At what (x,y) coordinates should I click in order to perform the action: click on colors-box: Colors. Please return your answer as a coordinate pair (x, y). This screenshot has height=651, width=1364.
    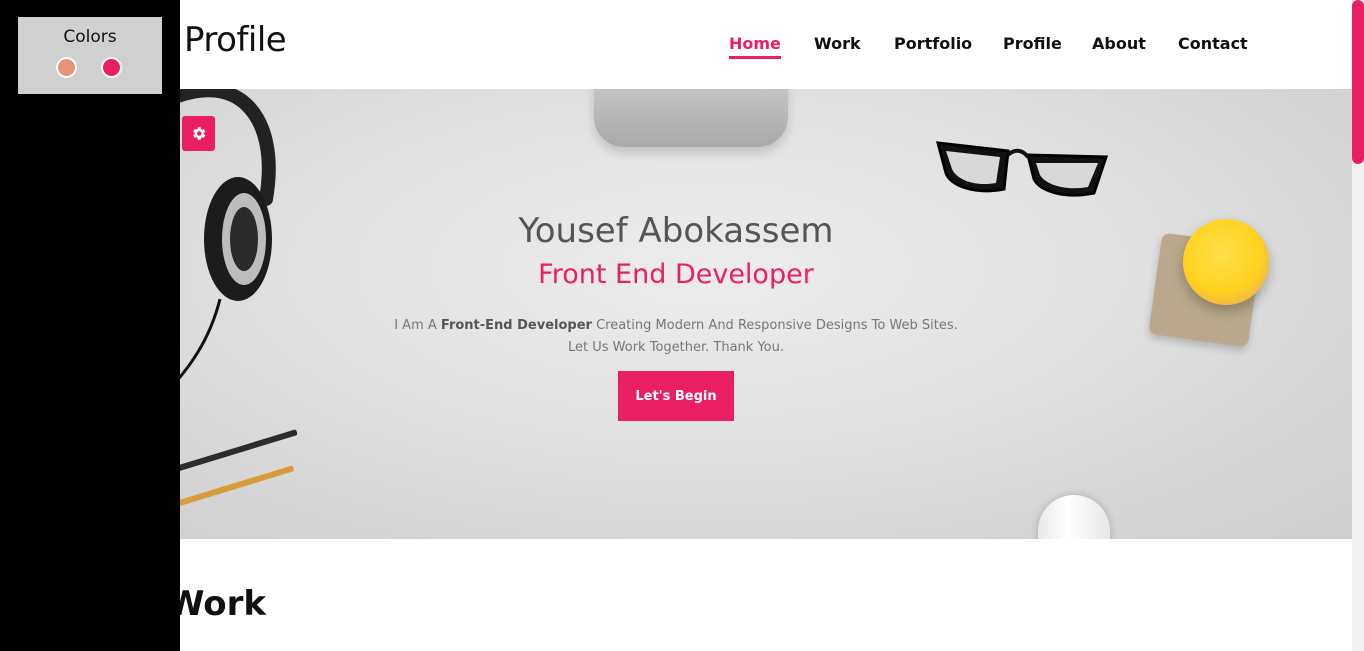
    Looking at the image, I should click on (90, 55).